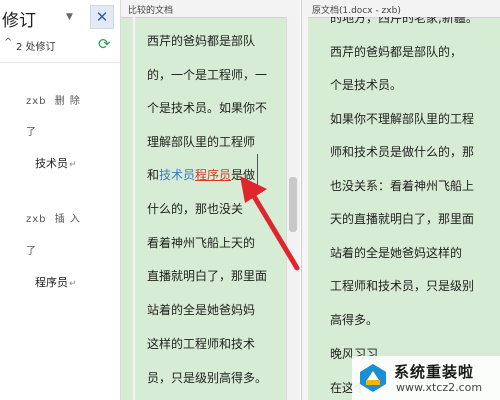 The width and height of the screenshot is (500, 400). I want to click on revision-meta: zxb 插 入, so click(53, 217).